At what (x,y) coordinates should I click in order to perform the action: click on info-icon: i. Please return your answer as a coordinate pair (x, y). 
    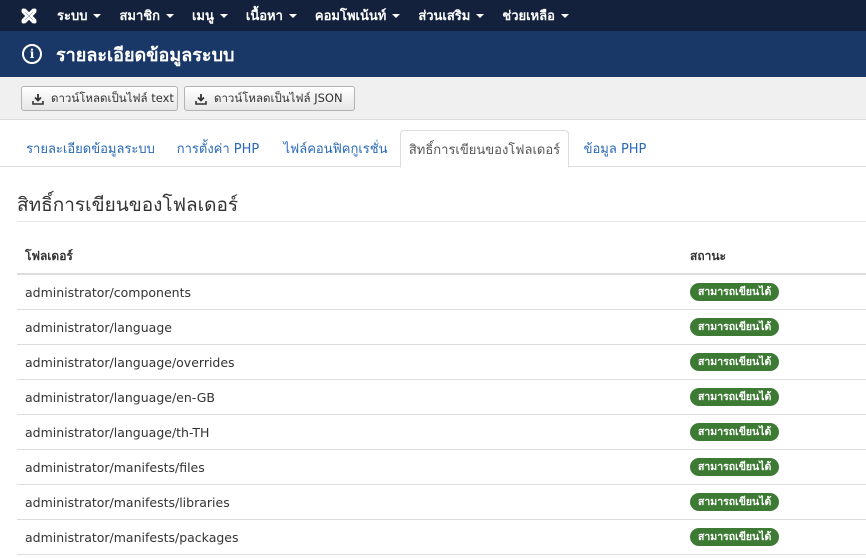
    Looking at the image, I should click on (32, 54).